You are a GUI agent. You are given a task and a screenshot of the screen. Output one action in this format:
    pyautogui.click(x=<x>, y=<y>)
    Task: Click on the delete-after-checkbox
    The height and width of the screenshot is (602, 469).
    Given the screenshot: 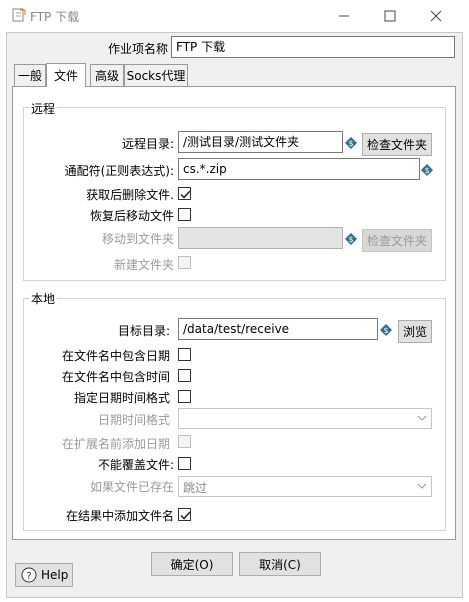 What is the action you would take?
    pyautogui.click(x=184, y=193)
    